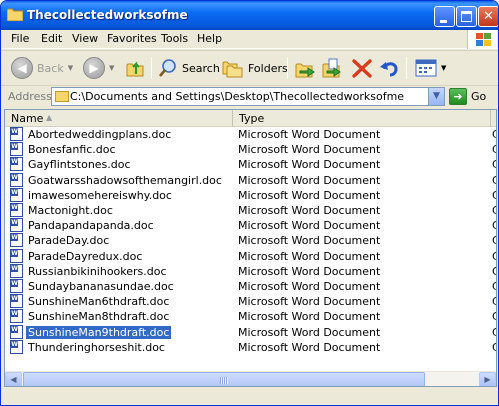 This screenshot has width=499, height=406. I want to click on go-label: Go, so click(478, 96).